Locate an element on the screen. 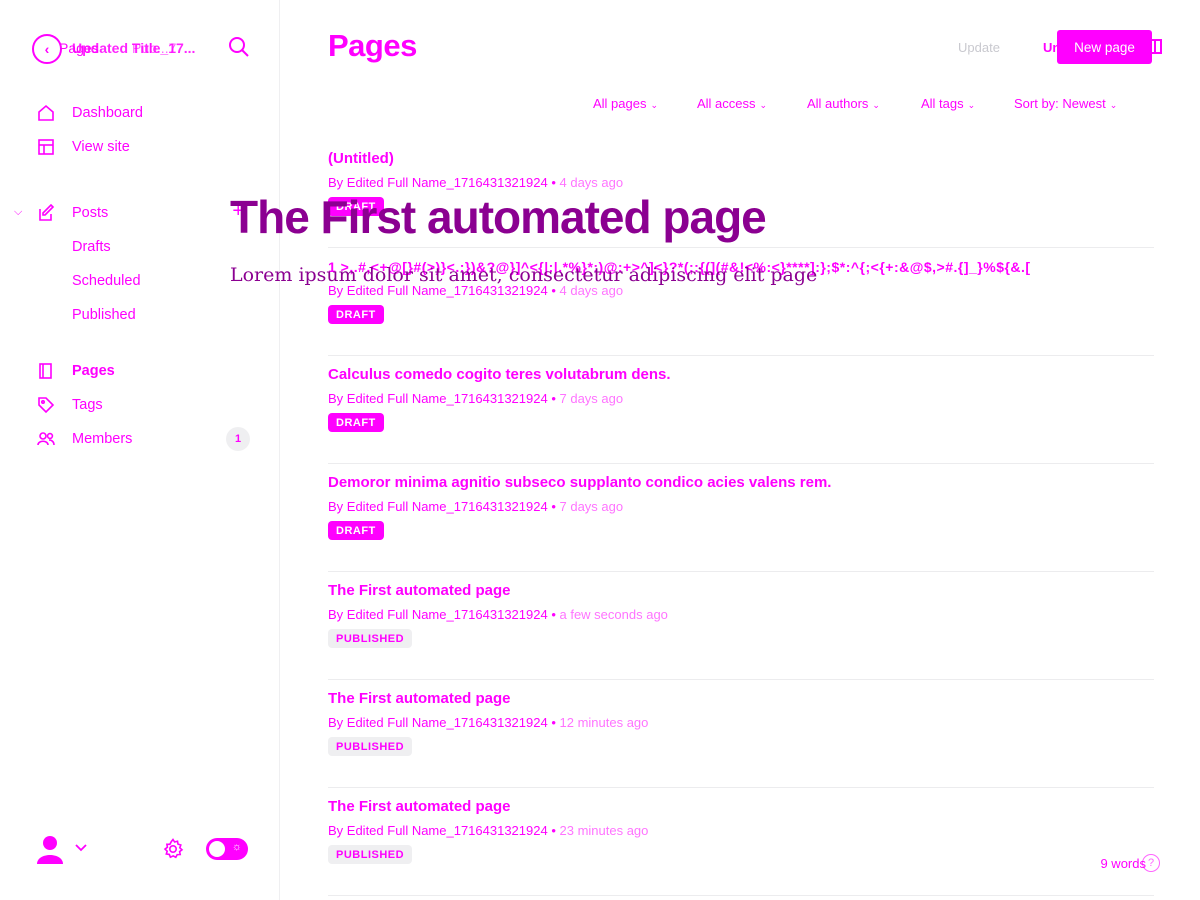 The width and height of the screenshot is (1200, 900). sidebar-item-members: Members 1 is located at coordinates (146, 439).